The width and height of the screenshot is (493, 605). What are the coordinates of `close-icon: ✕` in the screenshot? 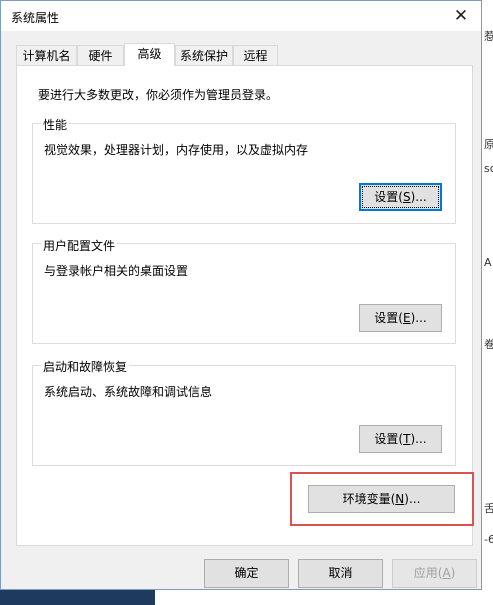 It's located at (461, 16).